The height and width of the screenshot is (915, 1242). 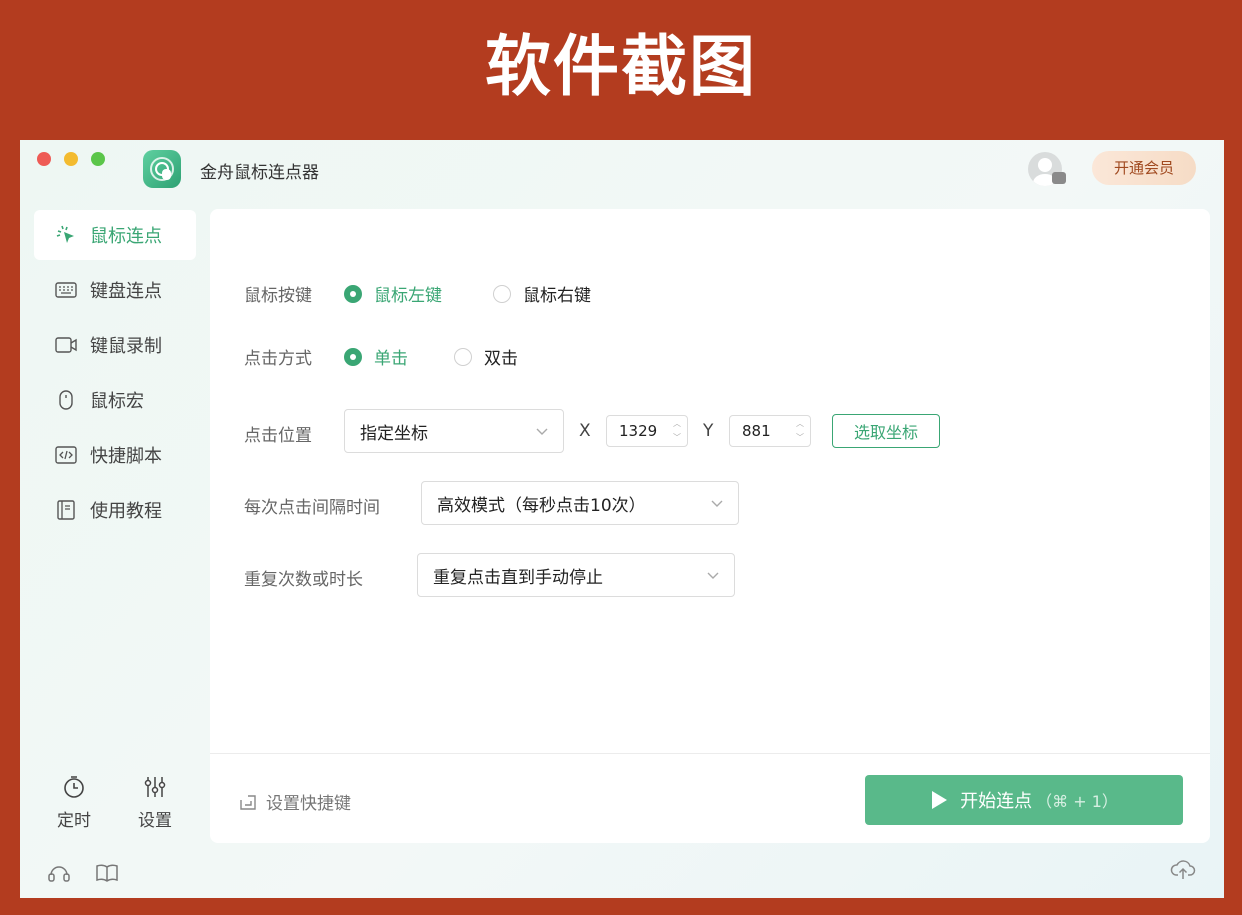 What do you see at coordinates (501, 359) in the screenshot?
I see `radio-label: 双击` at bounding box center [501, 359].